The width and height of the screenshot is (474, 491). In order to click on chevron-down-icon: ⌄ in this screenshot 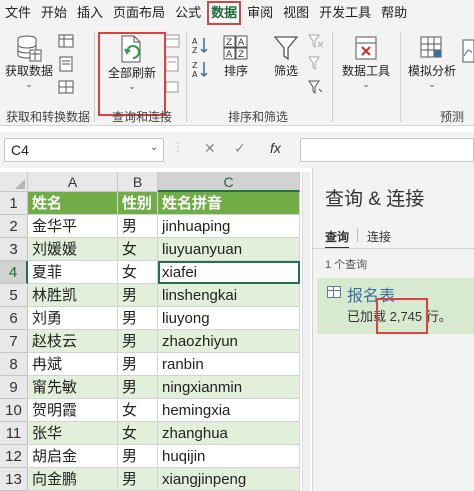, I will do `click(154, 147)`.